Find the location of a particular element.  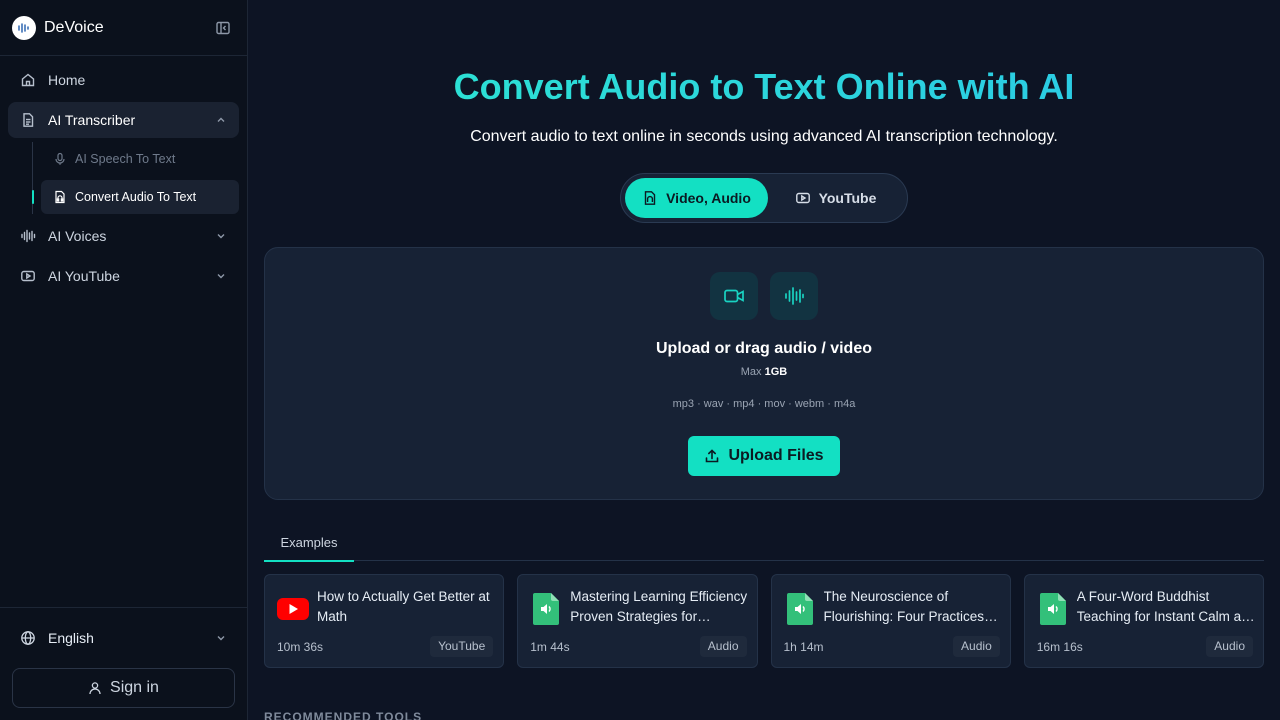

upload-max-value: 1GB is located at coordinates (776, 372).